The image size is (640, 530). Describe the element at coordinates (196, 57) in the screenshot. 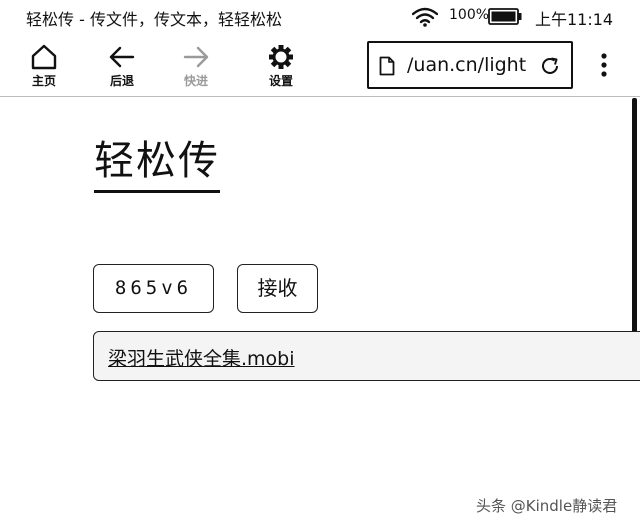

I see `forward-arrow-icon` at that location.